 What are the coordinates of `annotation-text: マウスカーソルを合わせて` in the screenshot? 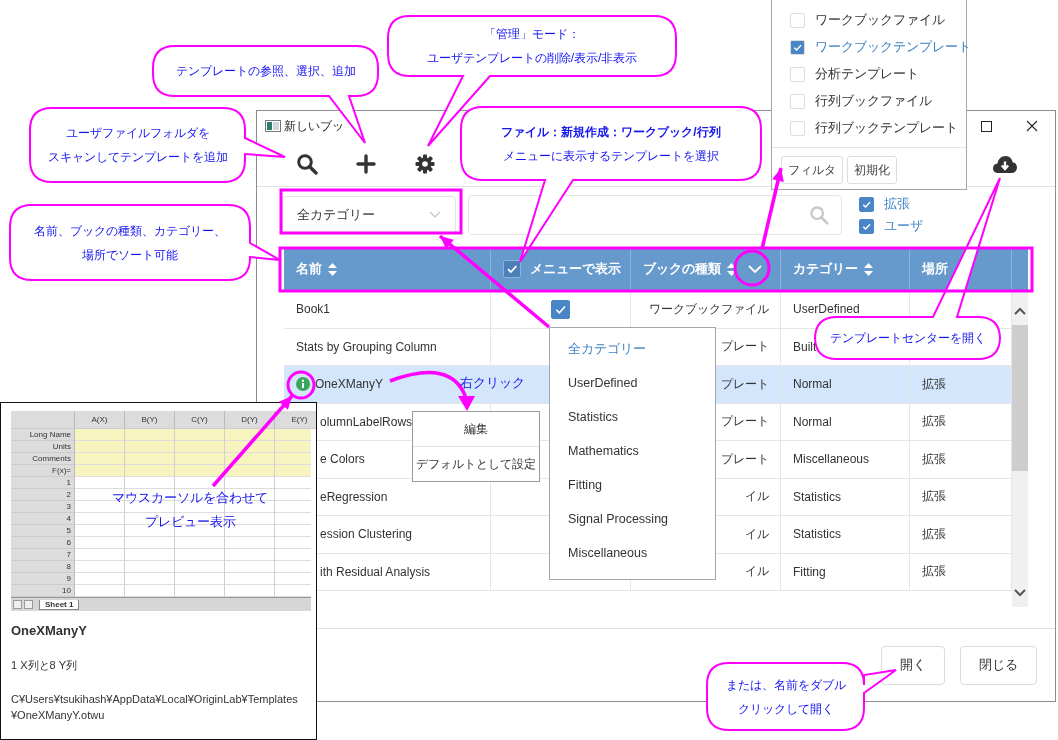 It's located at (190, 498).